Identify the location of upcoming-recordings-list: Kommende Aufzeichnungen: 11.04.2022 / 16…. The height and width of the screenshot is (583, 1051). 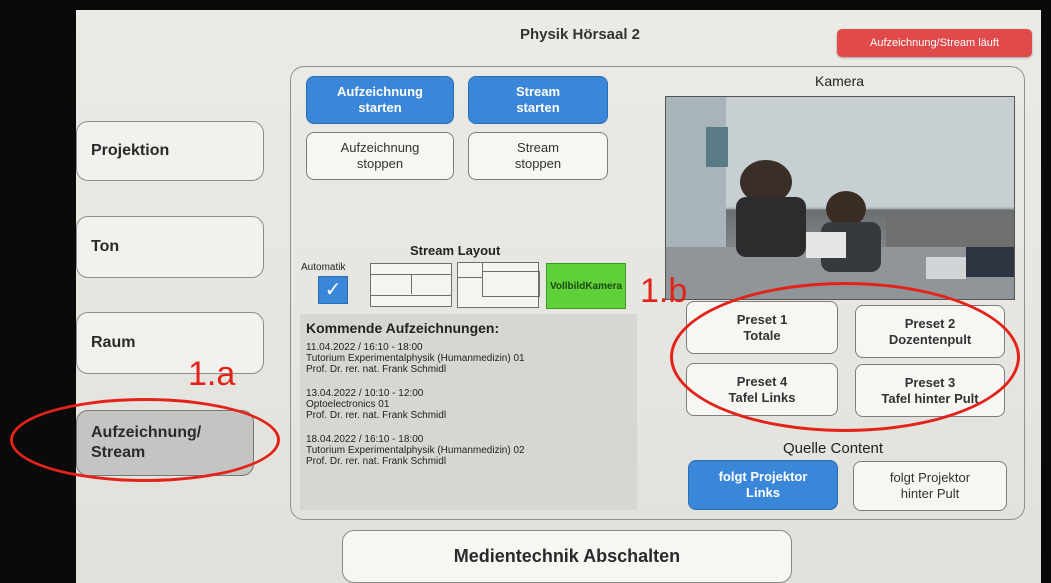
(468, 412).